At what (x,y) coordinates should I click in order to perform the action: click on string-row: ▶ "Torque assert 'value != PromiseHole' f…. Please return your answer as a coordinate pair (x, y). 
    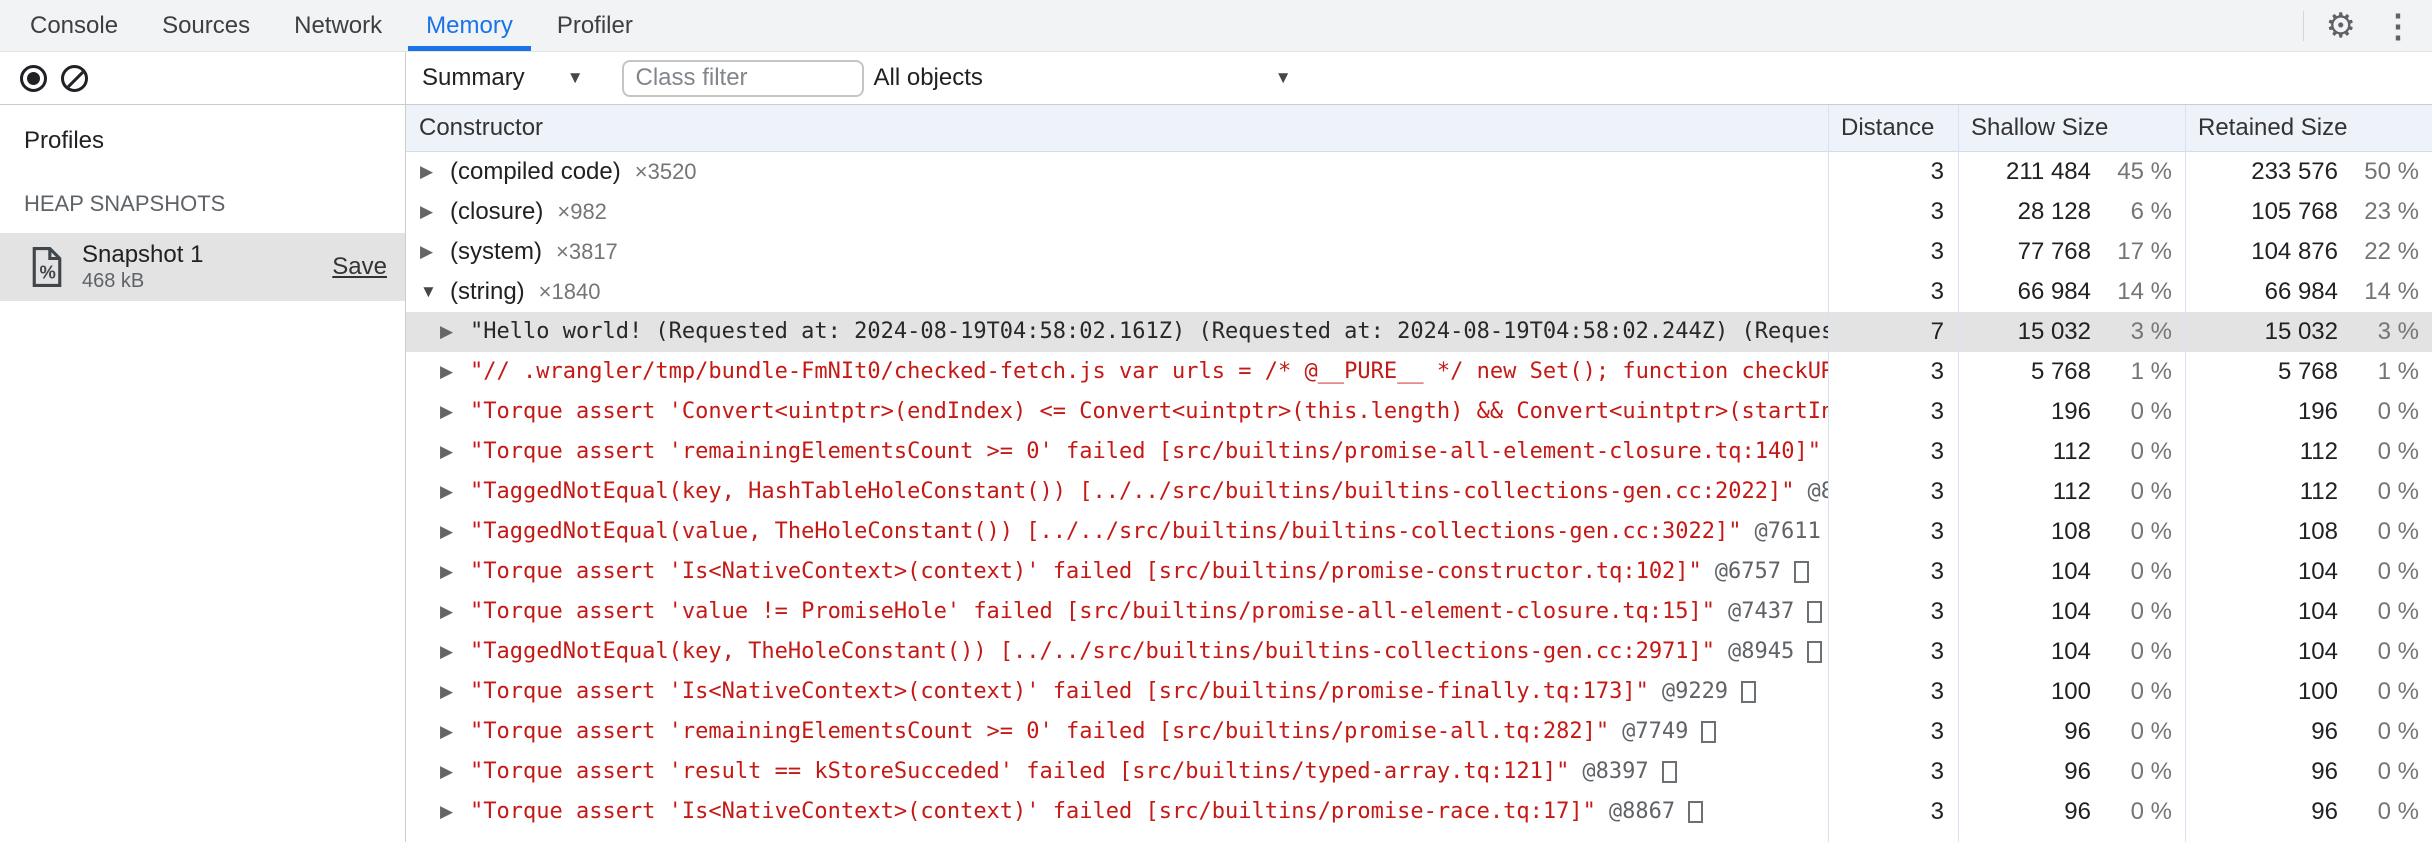
    Looking at the image, I should click on (1419, 612).